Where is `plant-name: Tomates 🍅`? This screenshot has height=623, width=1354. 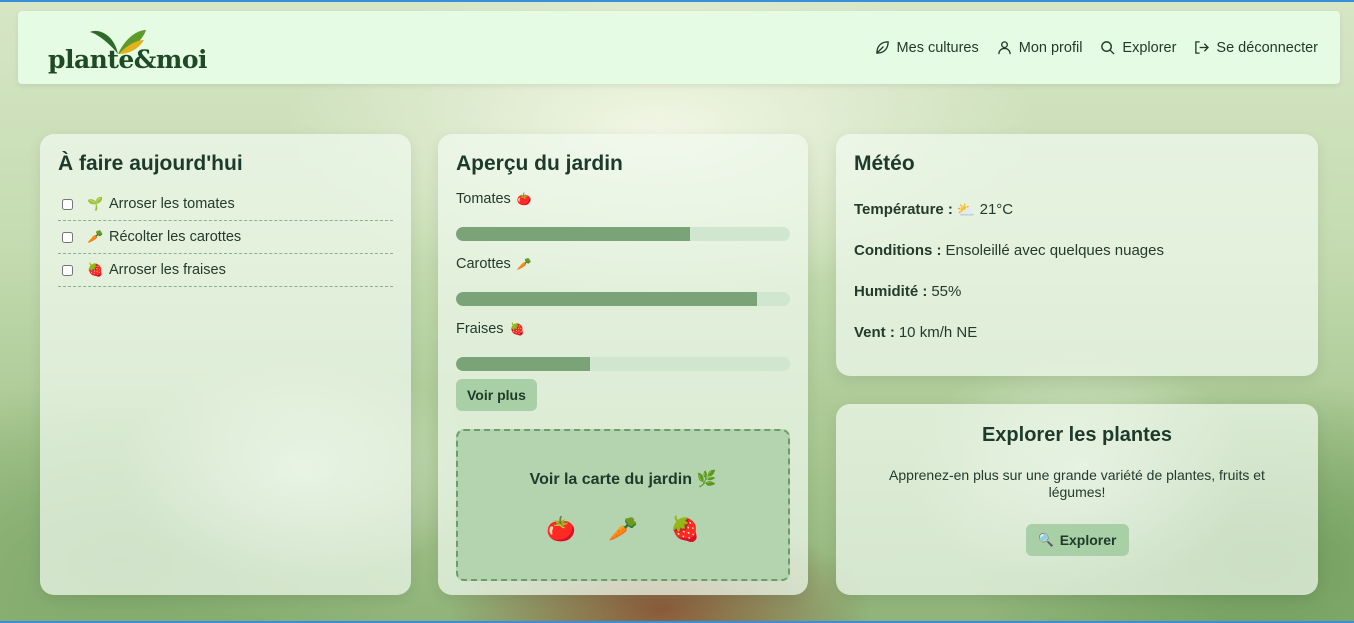
plant-name: Tomates 🍅 is located at coordinates (623, 199).